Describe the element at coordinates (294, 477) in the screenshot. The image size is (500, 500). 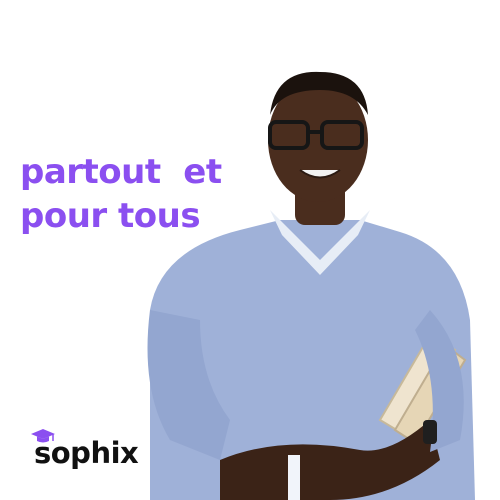
I see `shirt-cuff` at that location.